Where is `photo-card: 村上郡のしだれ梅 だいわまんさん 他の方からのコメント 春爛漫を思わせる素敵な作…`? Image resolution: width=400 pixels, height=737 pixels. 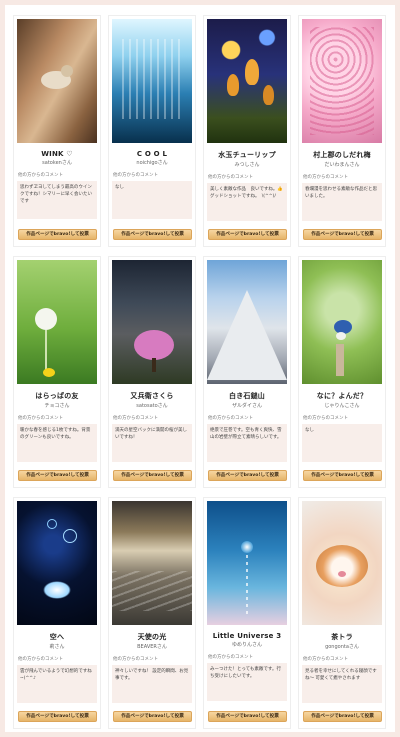 photo-card: 村上郡のしだれ梅 だいわまんさん 他の方からのコメント 春爛漫を思わせる素敵な作… is located at coordinates (342, 131).